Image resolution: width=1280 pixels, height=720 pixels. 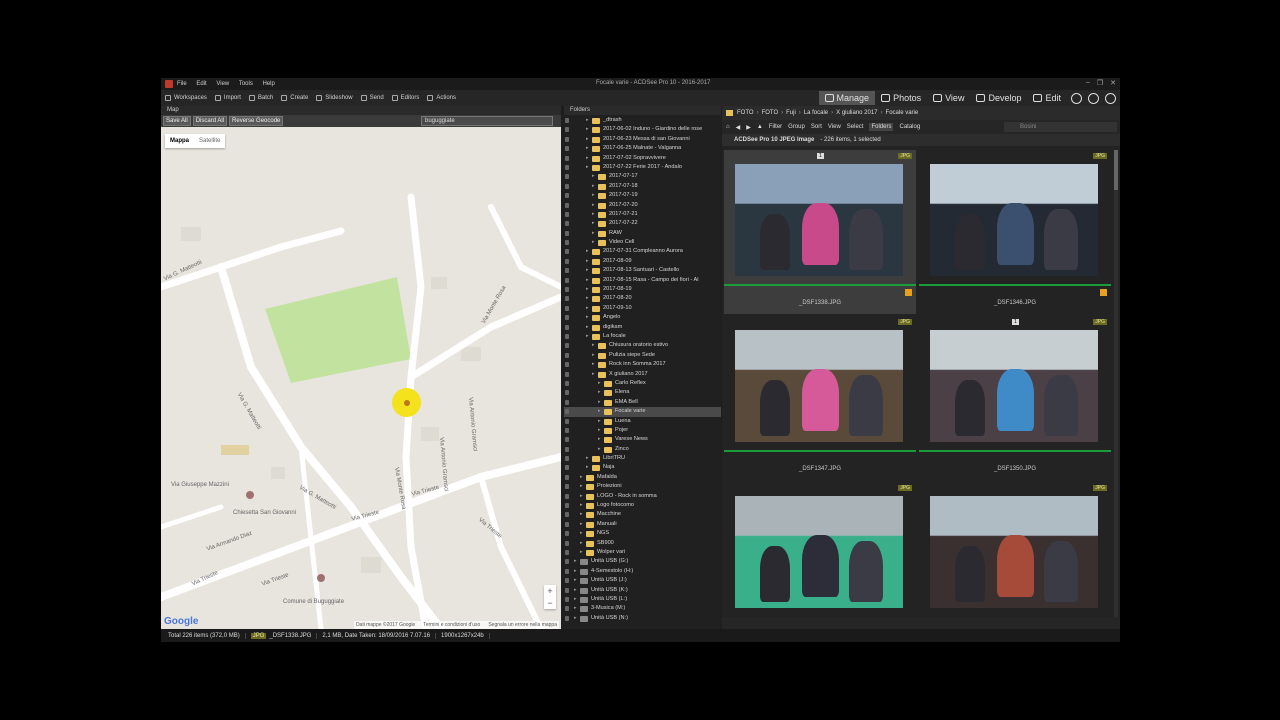 I want to click on folder-item: ▸ 2017-07-19, so click(x=642, y=195).